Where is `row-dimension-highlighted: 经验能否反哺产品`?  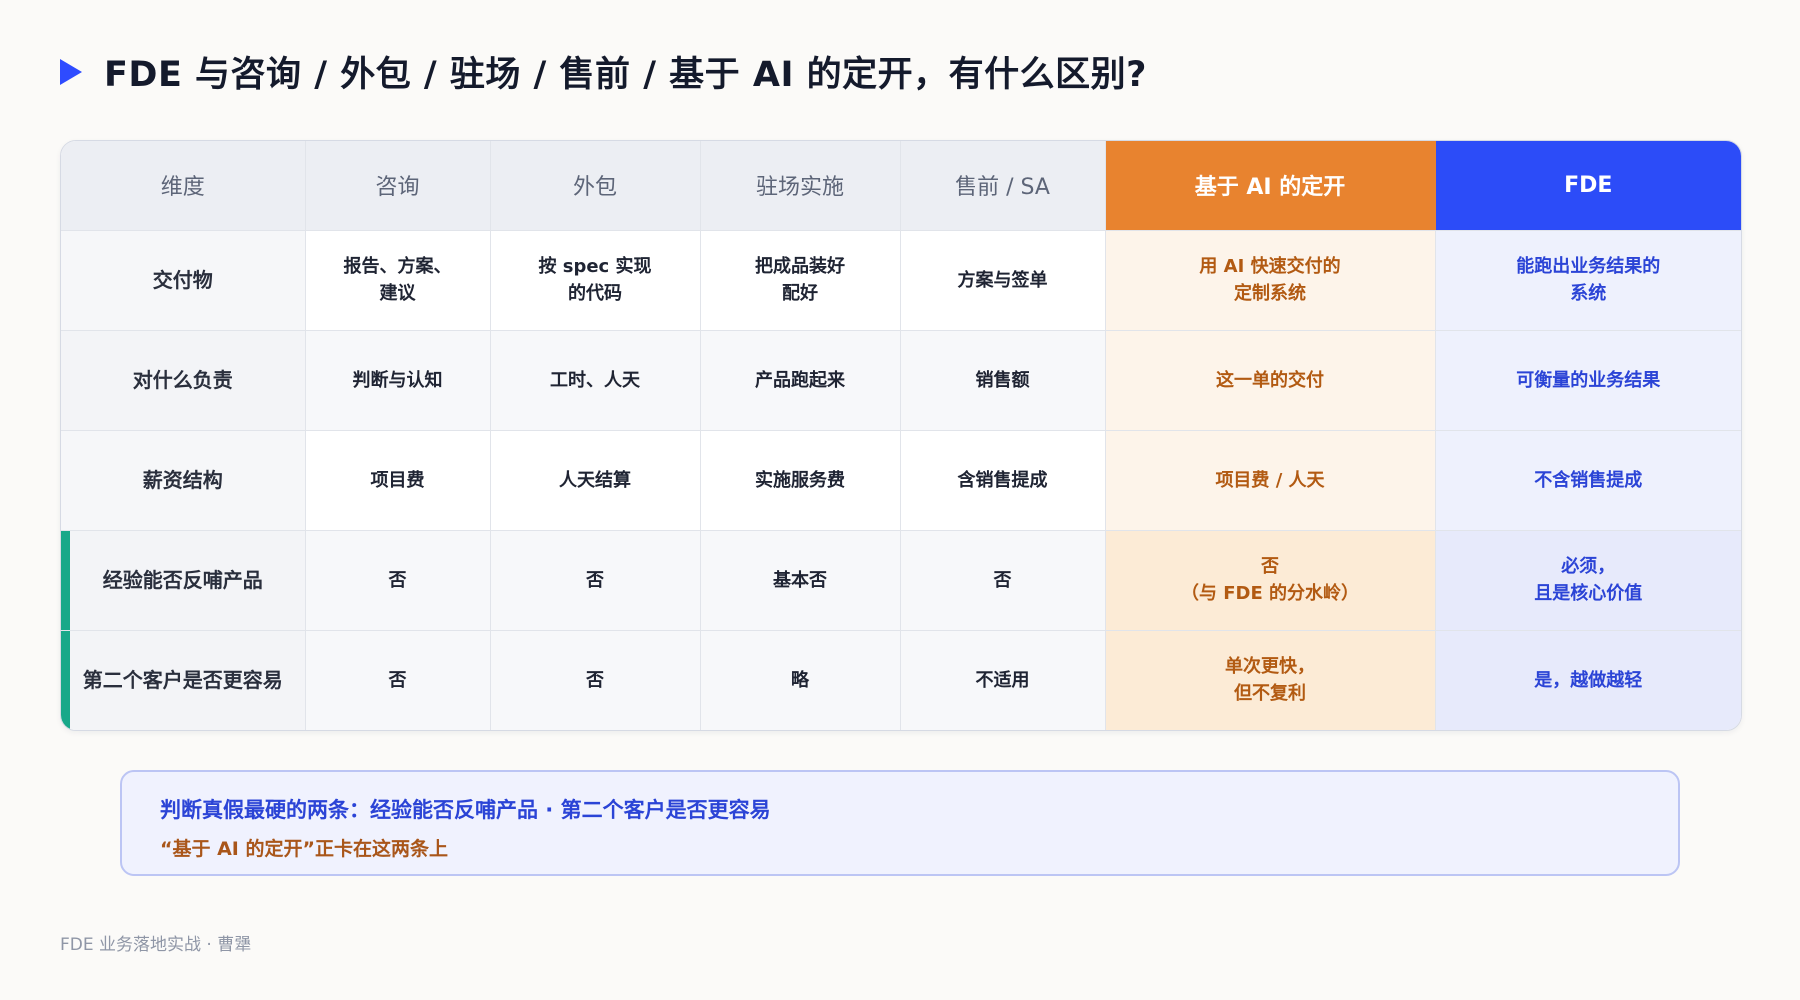 row-dimension-highlighted: 经验能否反哺产品 is located at coordinates (183, 580).